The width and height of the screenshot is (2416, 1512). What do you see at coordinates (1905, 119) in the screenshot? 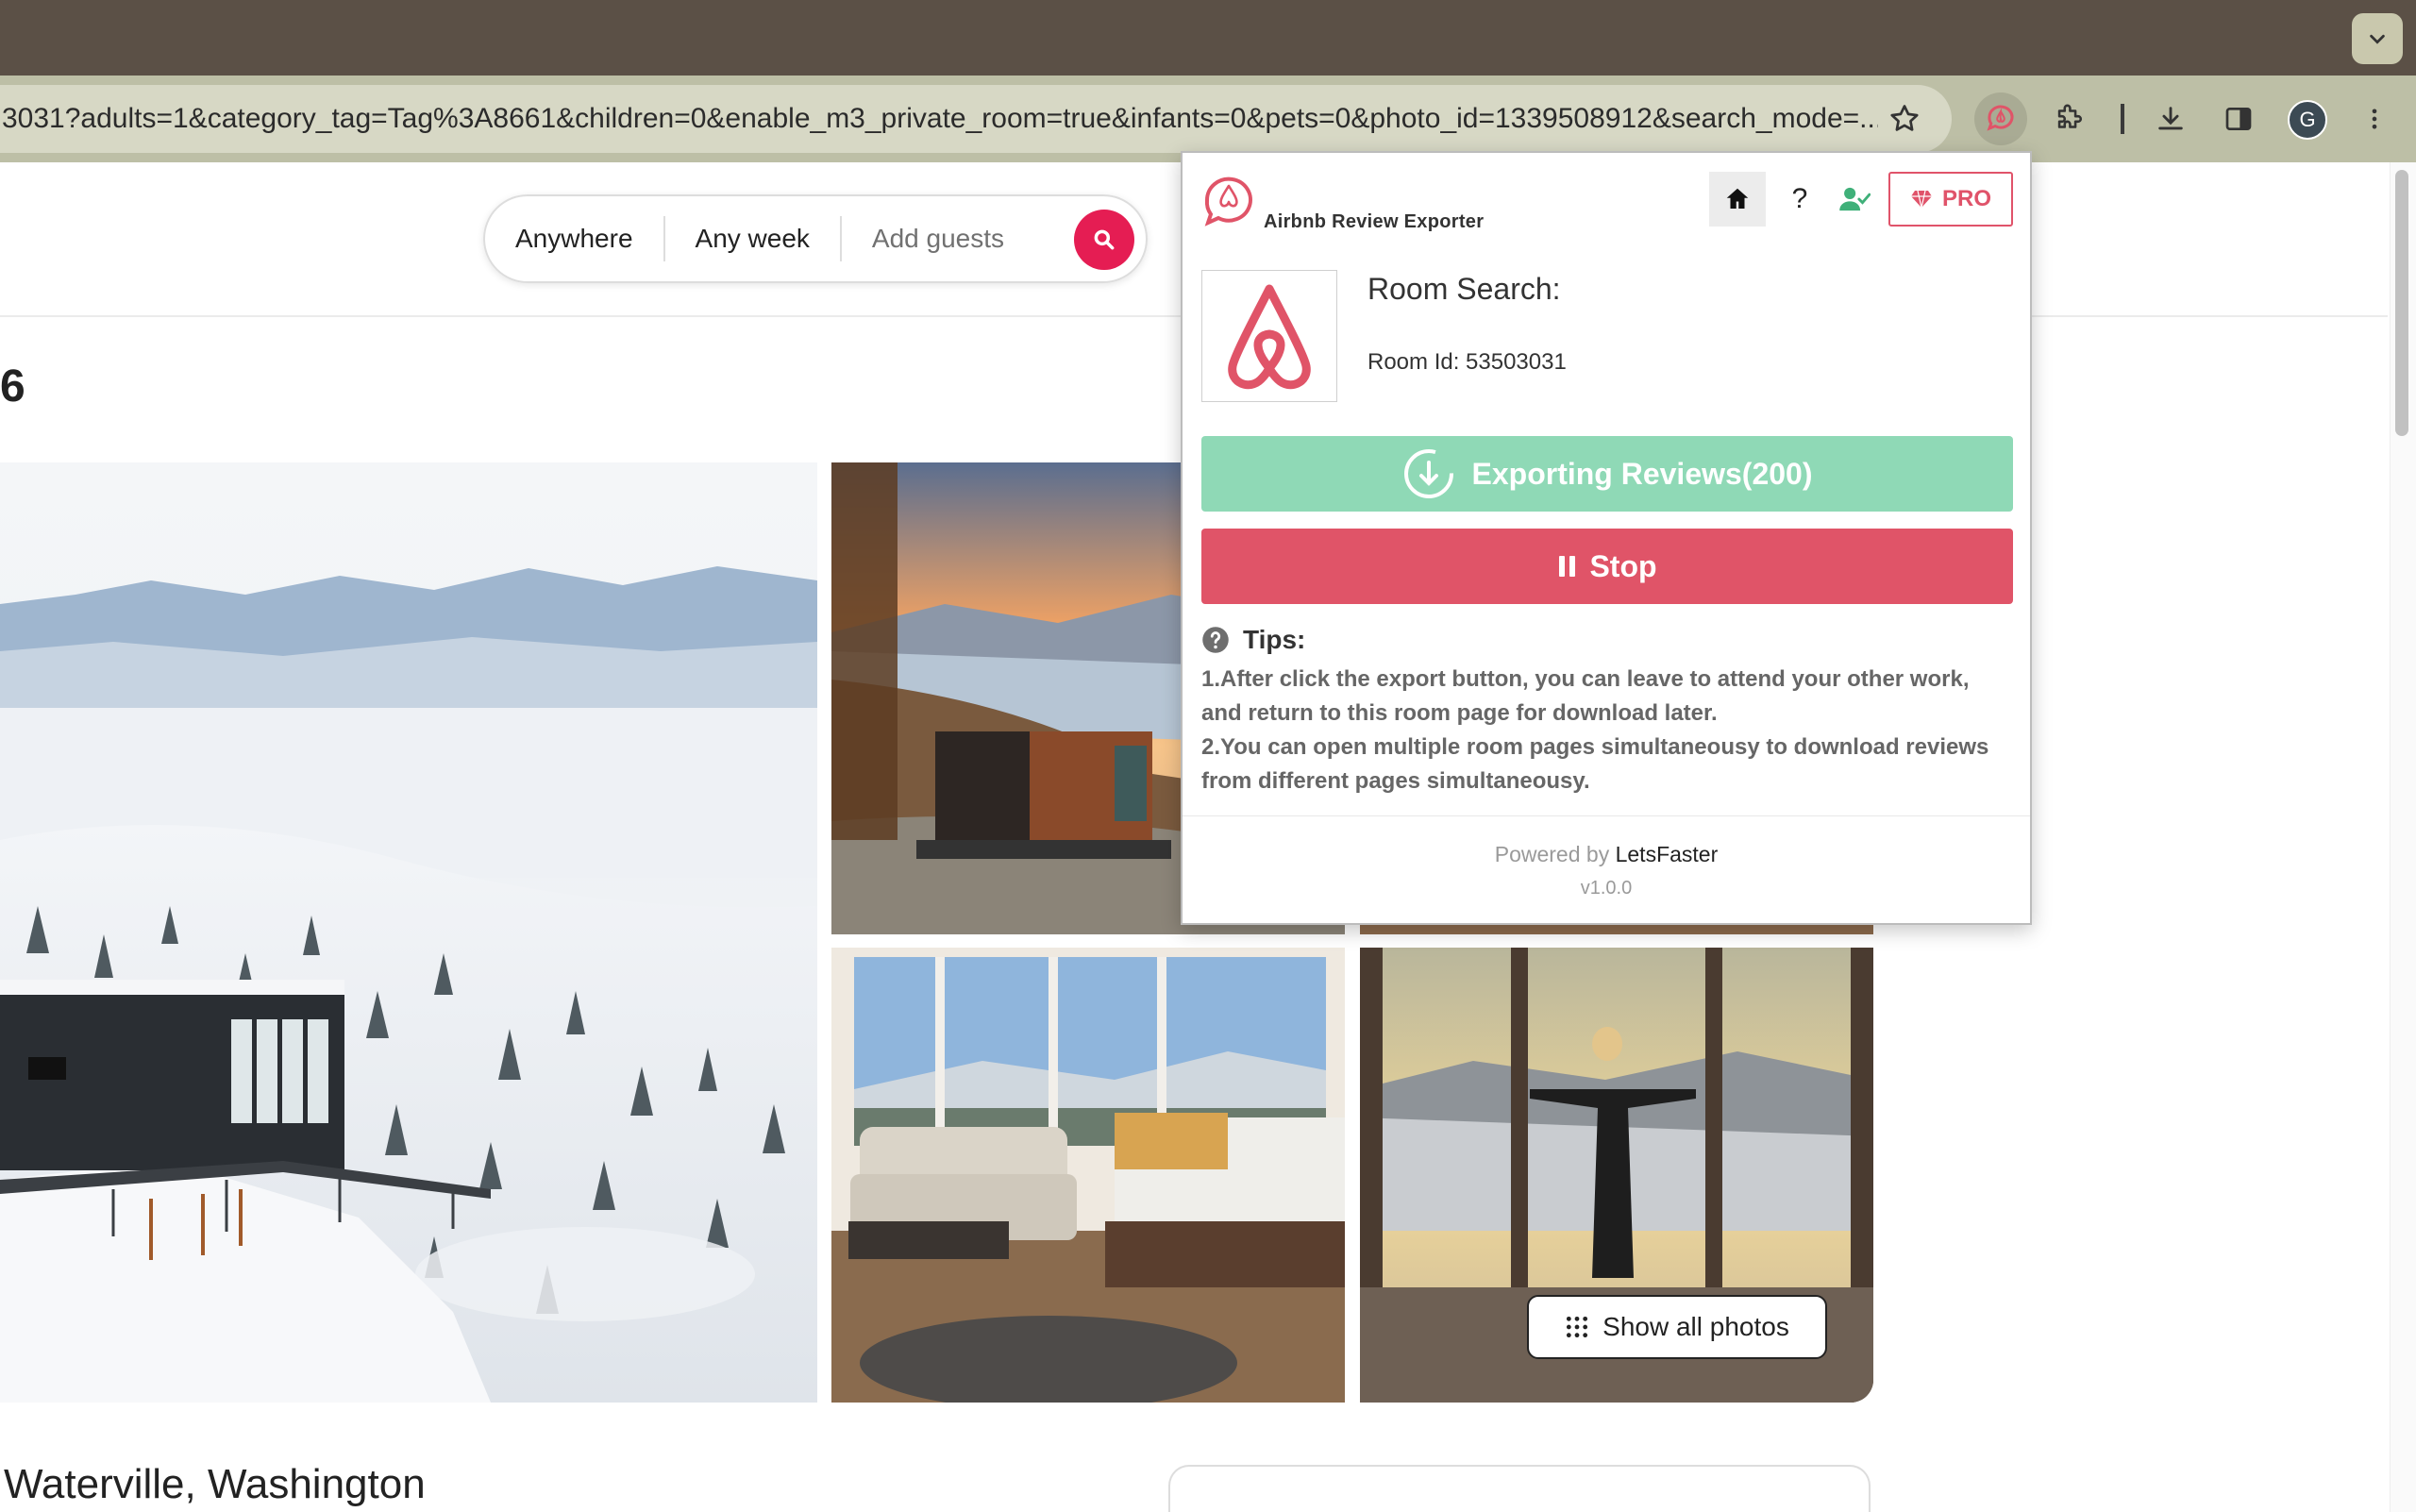
I see `star-icon` at bounding box center [1905, 119].